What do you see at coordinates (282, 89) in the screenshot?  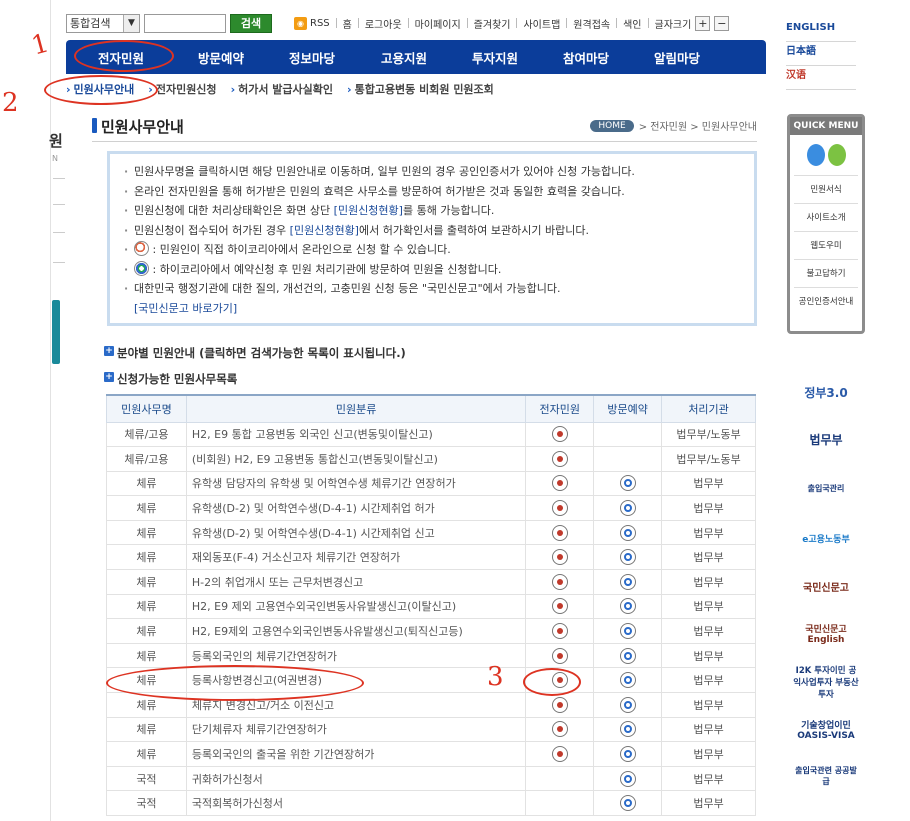 I see `subnav-permit-verify: 허가서 발급사실확인` at bounding box center [282, 89].